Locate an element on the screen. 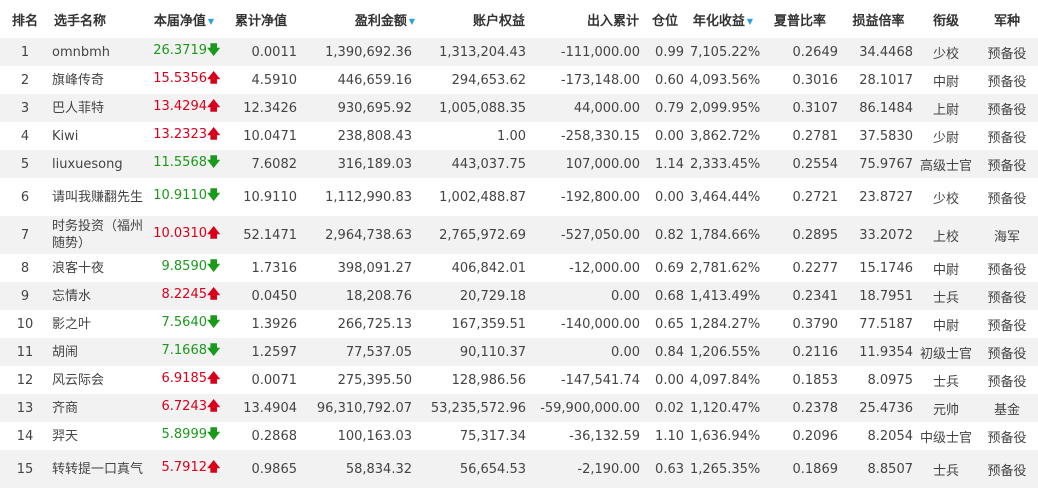 The width and height of the screenshot is (1038, 500). sharpe-cell: 0.2781 is located at coordinates (800, 136).